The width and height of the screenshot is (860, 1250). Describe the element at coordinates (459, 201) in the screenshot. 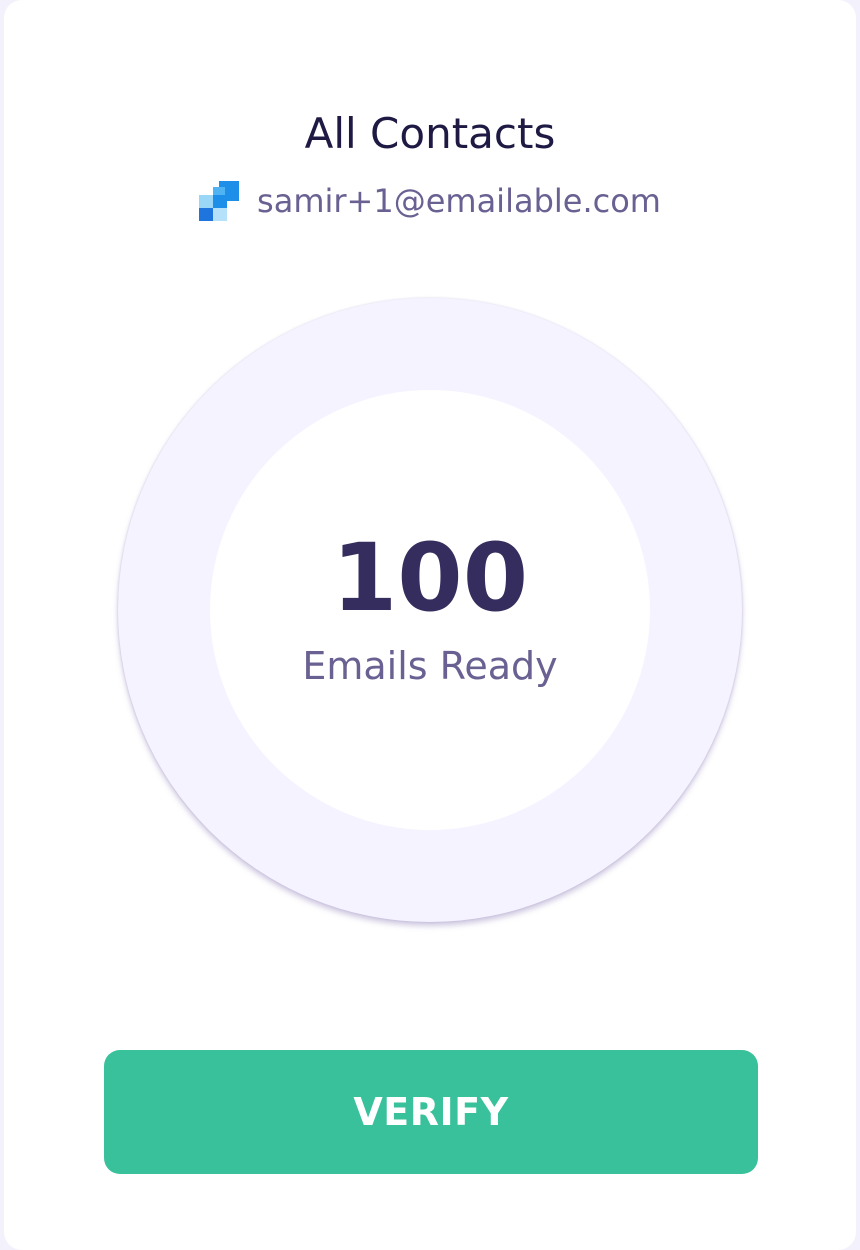

I see `account-email: samir+1@emailable.com` at that location.